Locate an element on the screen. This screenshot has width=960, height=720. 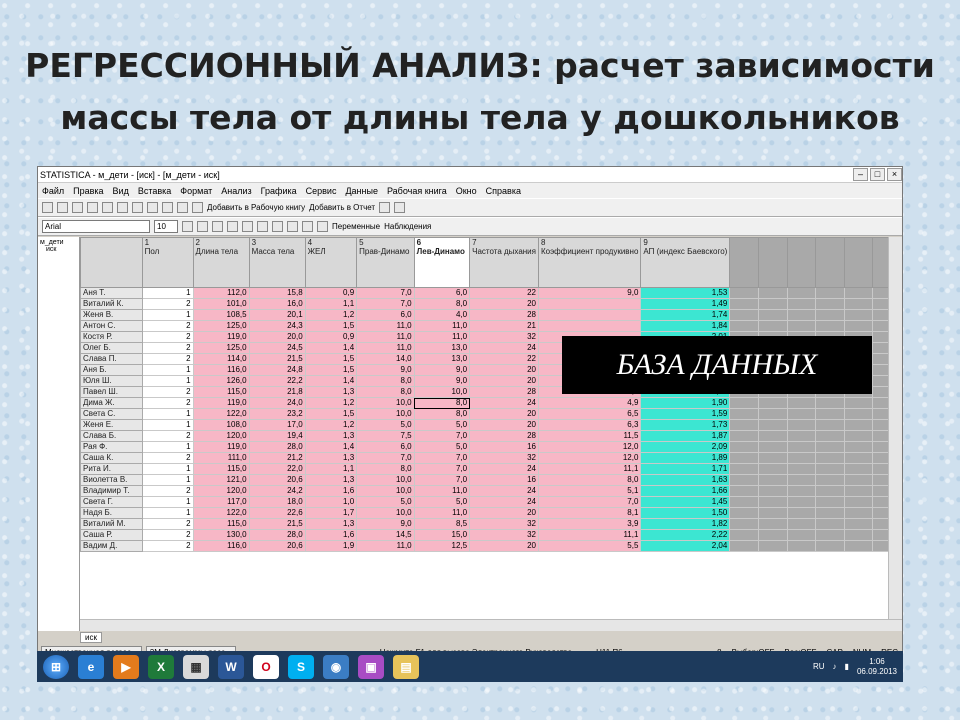
network-icon: ▮ is located at coordinates (847, 666).